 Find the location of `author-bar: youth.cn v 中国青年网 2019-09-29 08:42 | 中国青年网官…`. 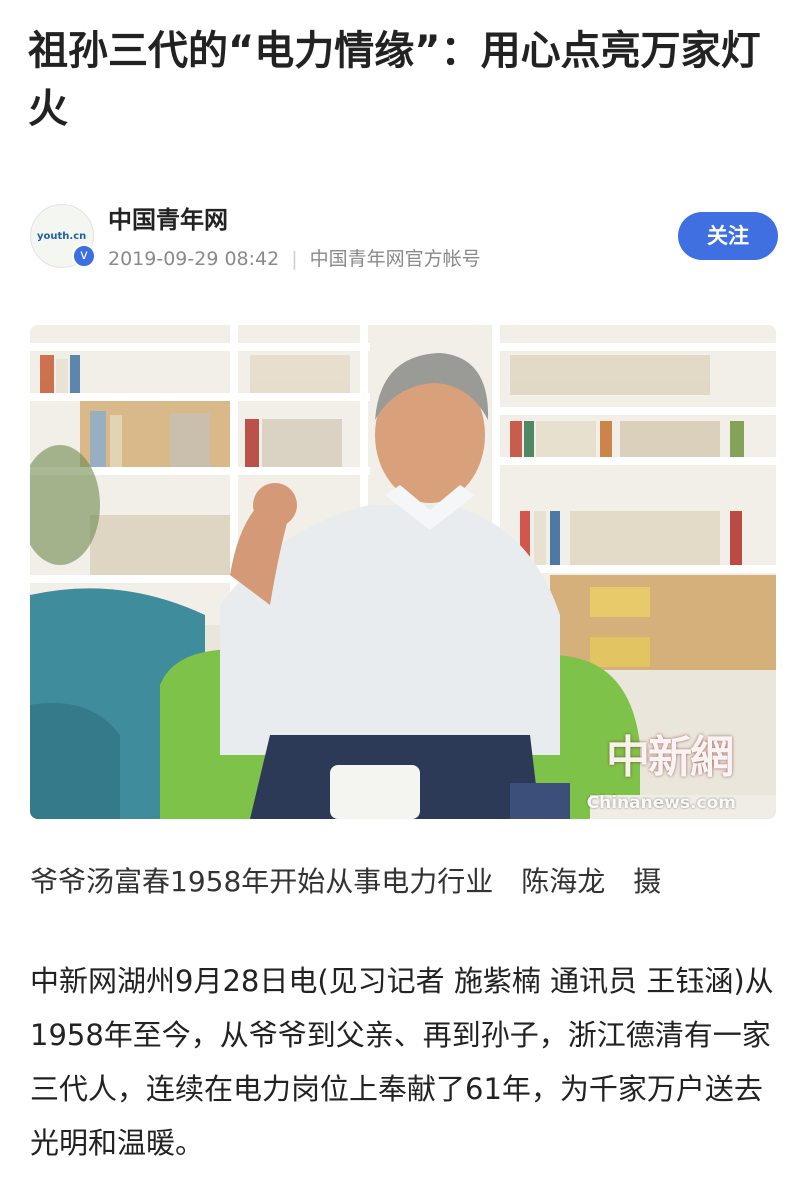

author-bar: youth.cn v 中国青年网 2019-09-29 08:42 | 中国青年网官… is located at coordinates (404, 238).